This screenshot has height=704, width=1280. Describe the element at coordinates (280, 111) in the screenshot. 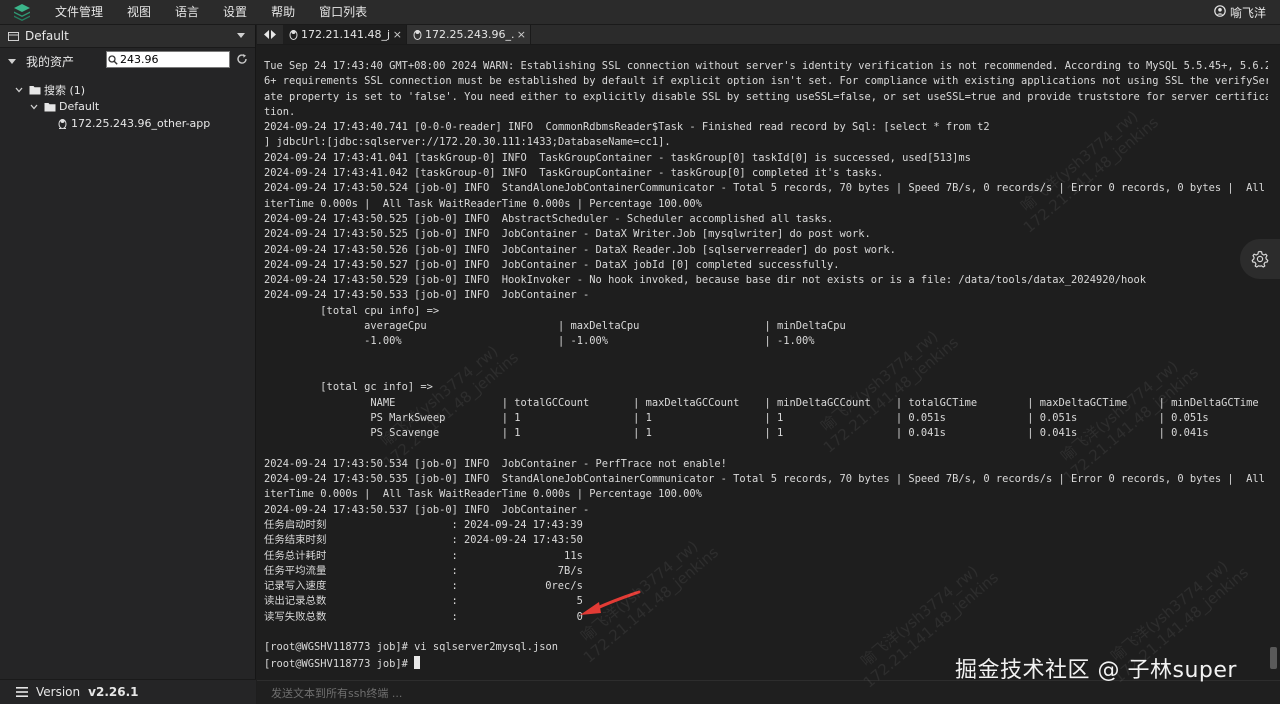

I see `terminal-line: tion.` at that location.